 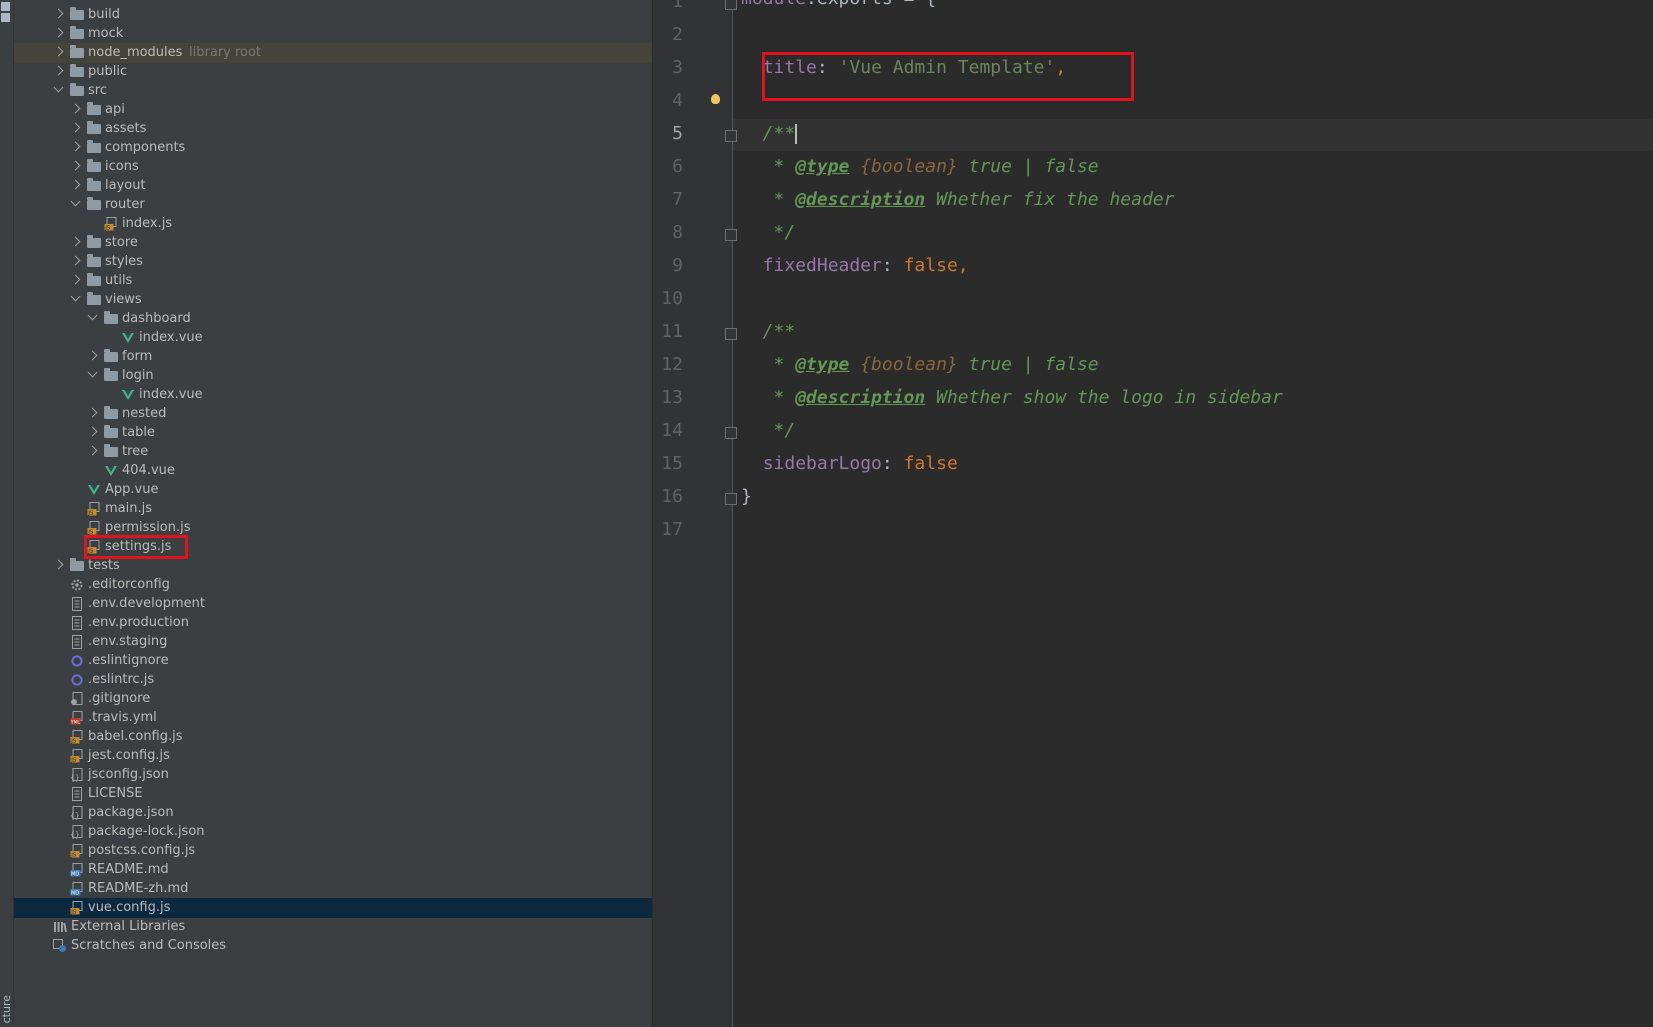 I want to click on tree-item: {} jsconfig.json, so click(x=333, y=775).